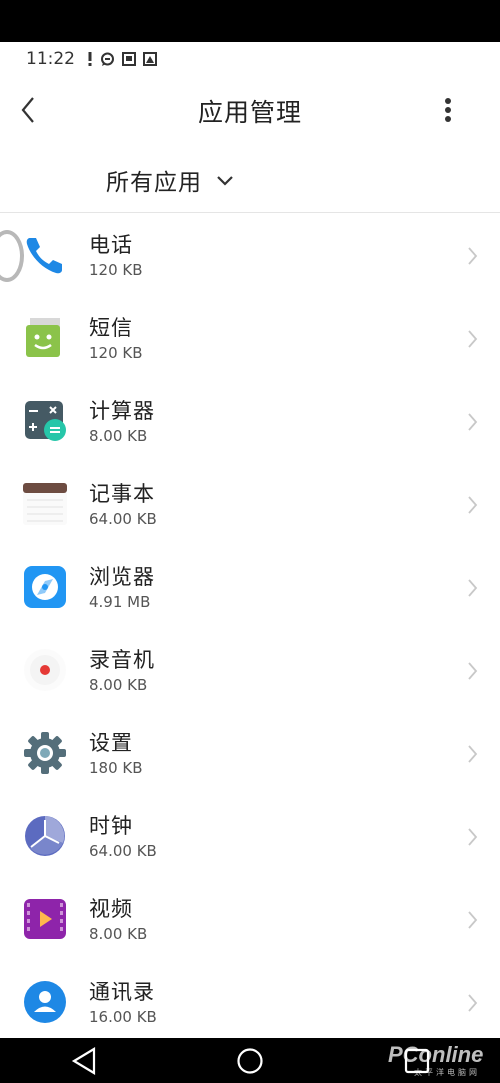  Describe the element at coordinates (123, 1017) in the screenshot. I see `app-size: 16.00 KB` at that location.